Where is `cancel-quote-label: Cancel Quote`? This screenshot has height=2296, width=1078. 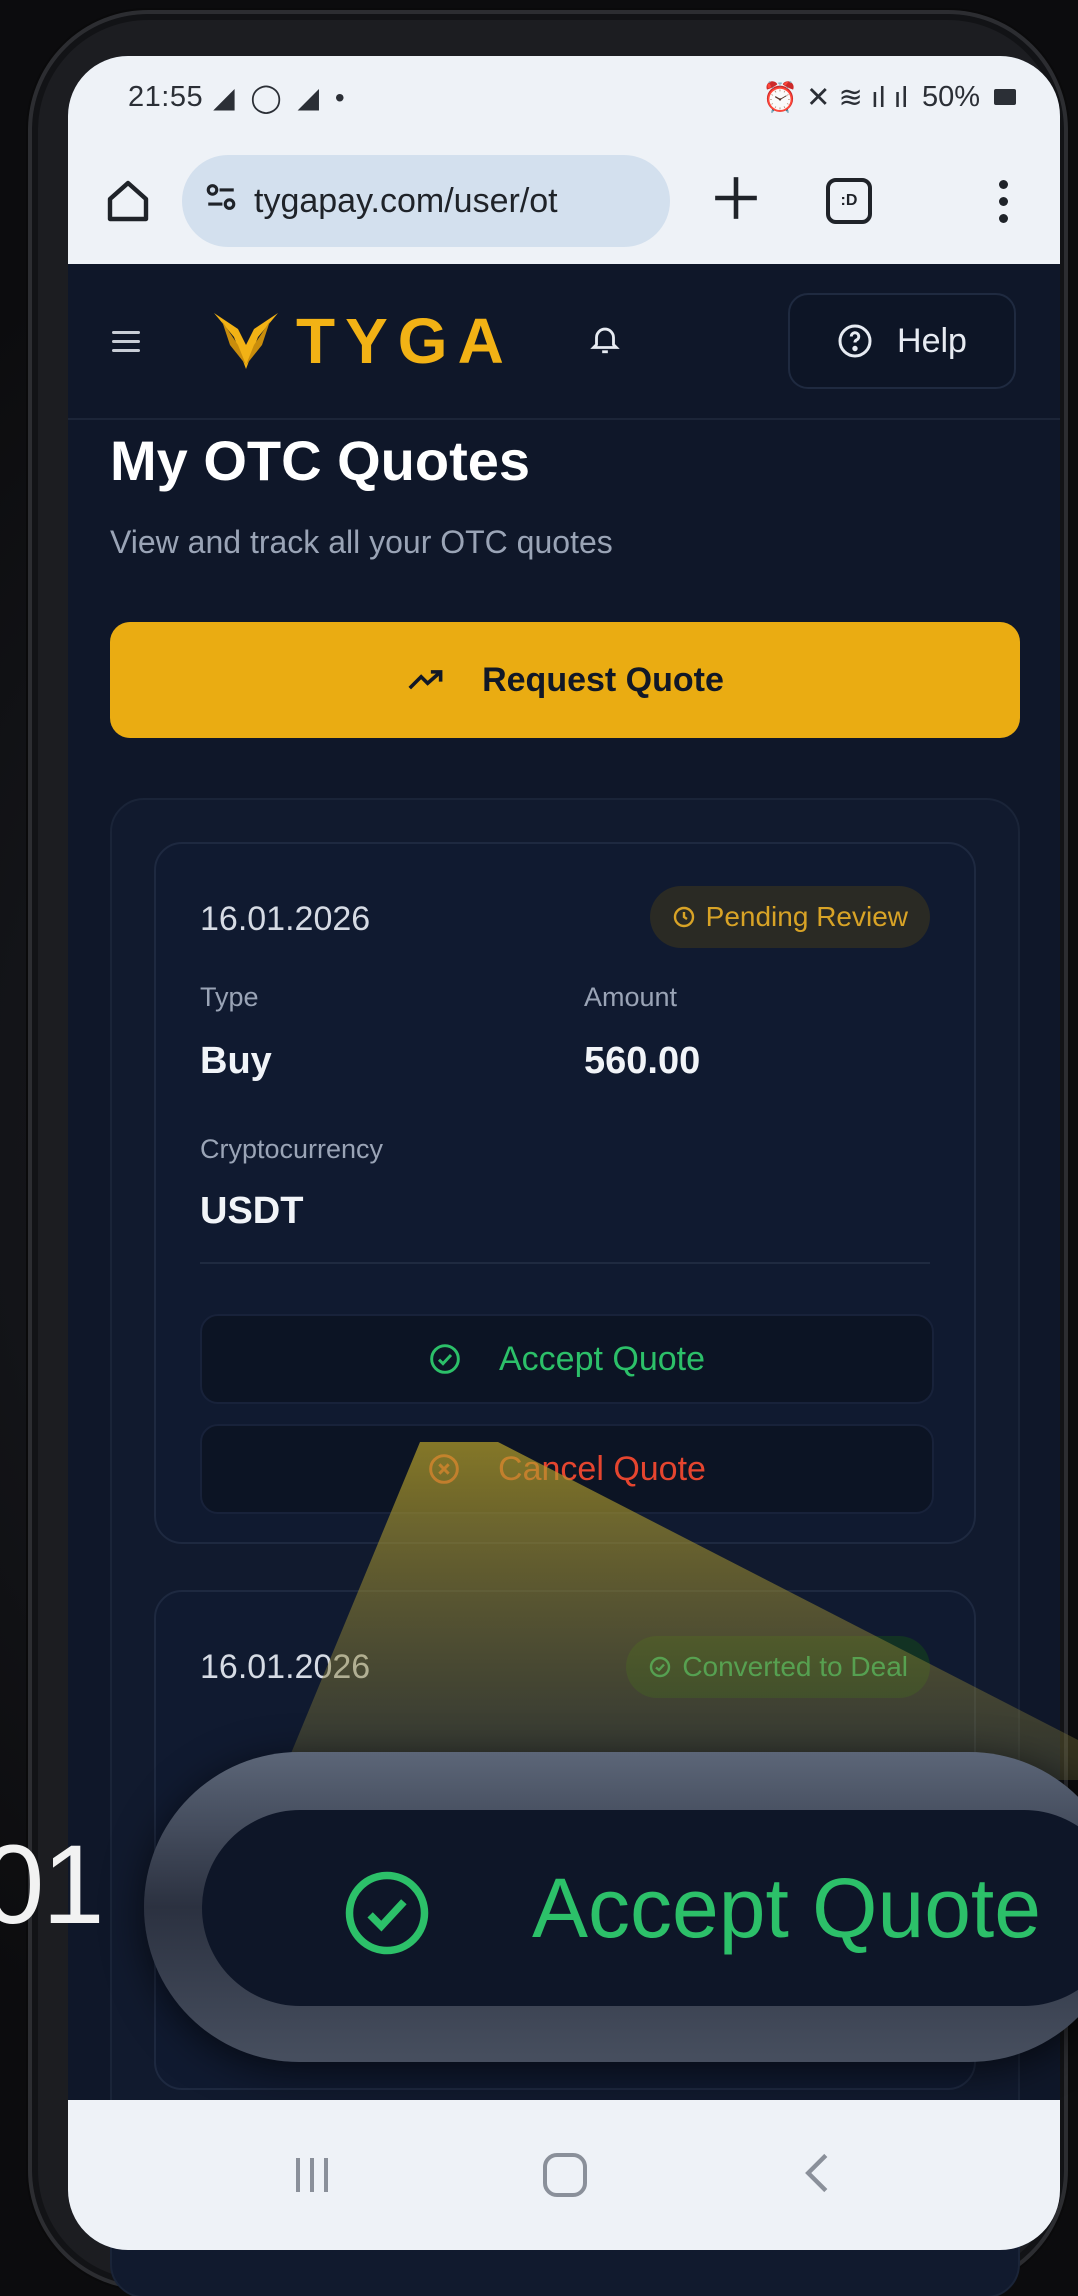 cancel-quote-label: Cancel Quote is located at coordinates (602, 1468).